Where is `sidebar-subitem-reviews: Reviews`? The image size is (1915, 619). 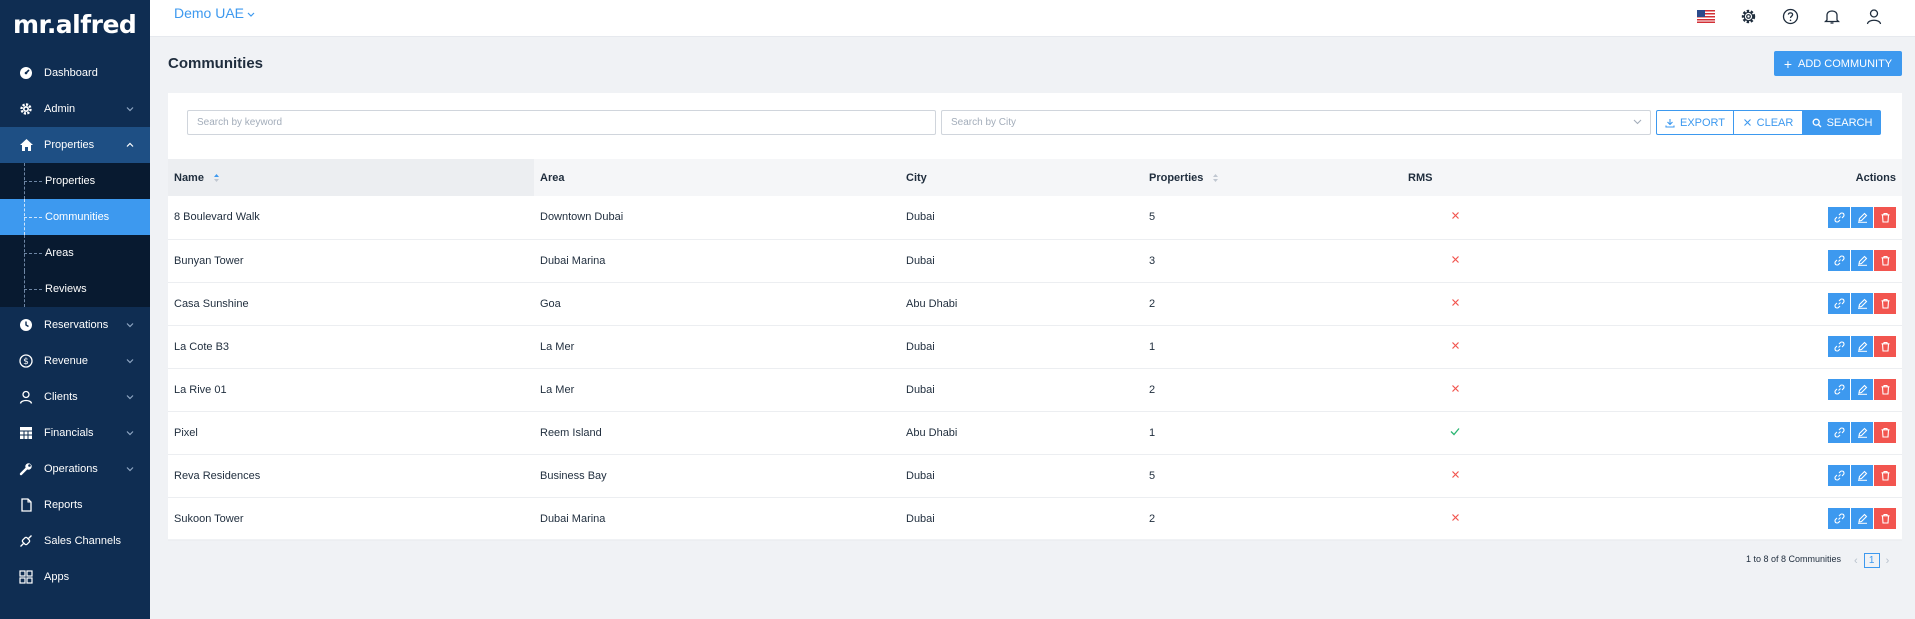 sidebar-subitem-reviews: Reviews is located at coordinates (75, 289).